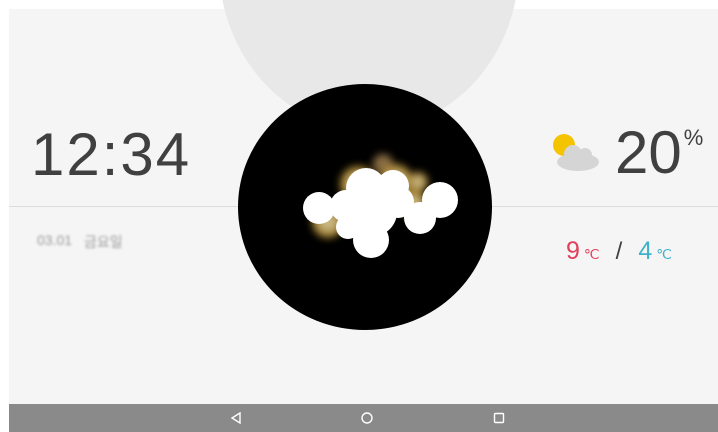  Describe the element at coordinates (574, 154) in the screenshot. I see `partly-cloudy-icon` at that location.